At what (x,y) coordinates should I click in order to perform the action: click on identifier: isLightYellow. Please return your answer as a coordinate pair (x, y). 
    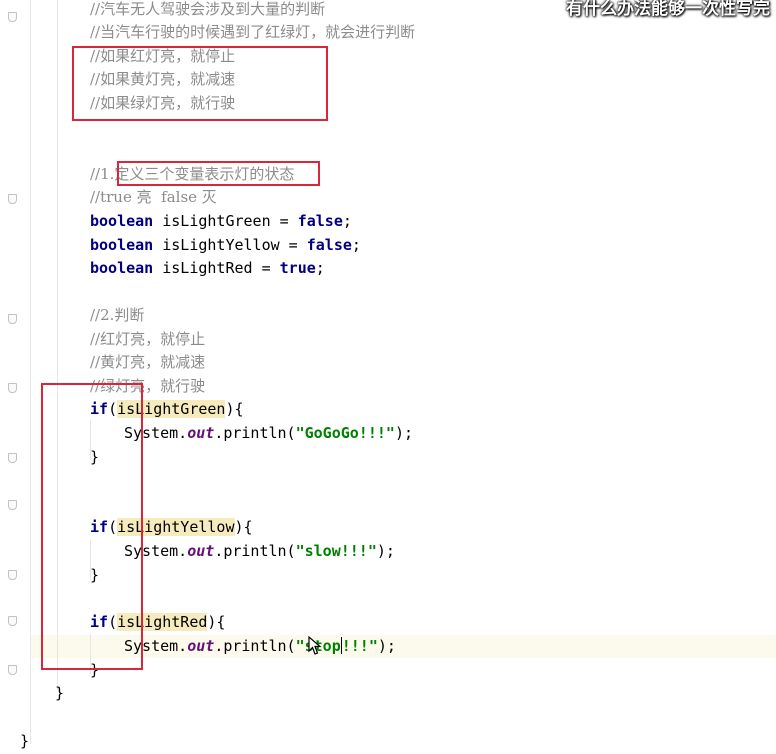
    Looking at the image, I should click on (221, 245).